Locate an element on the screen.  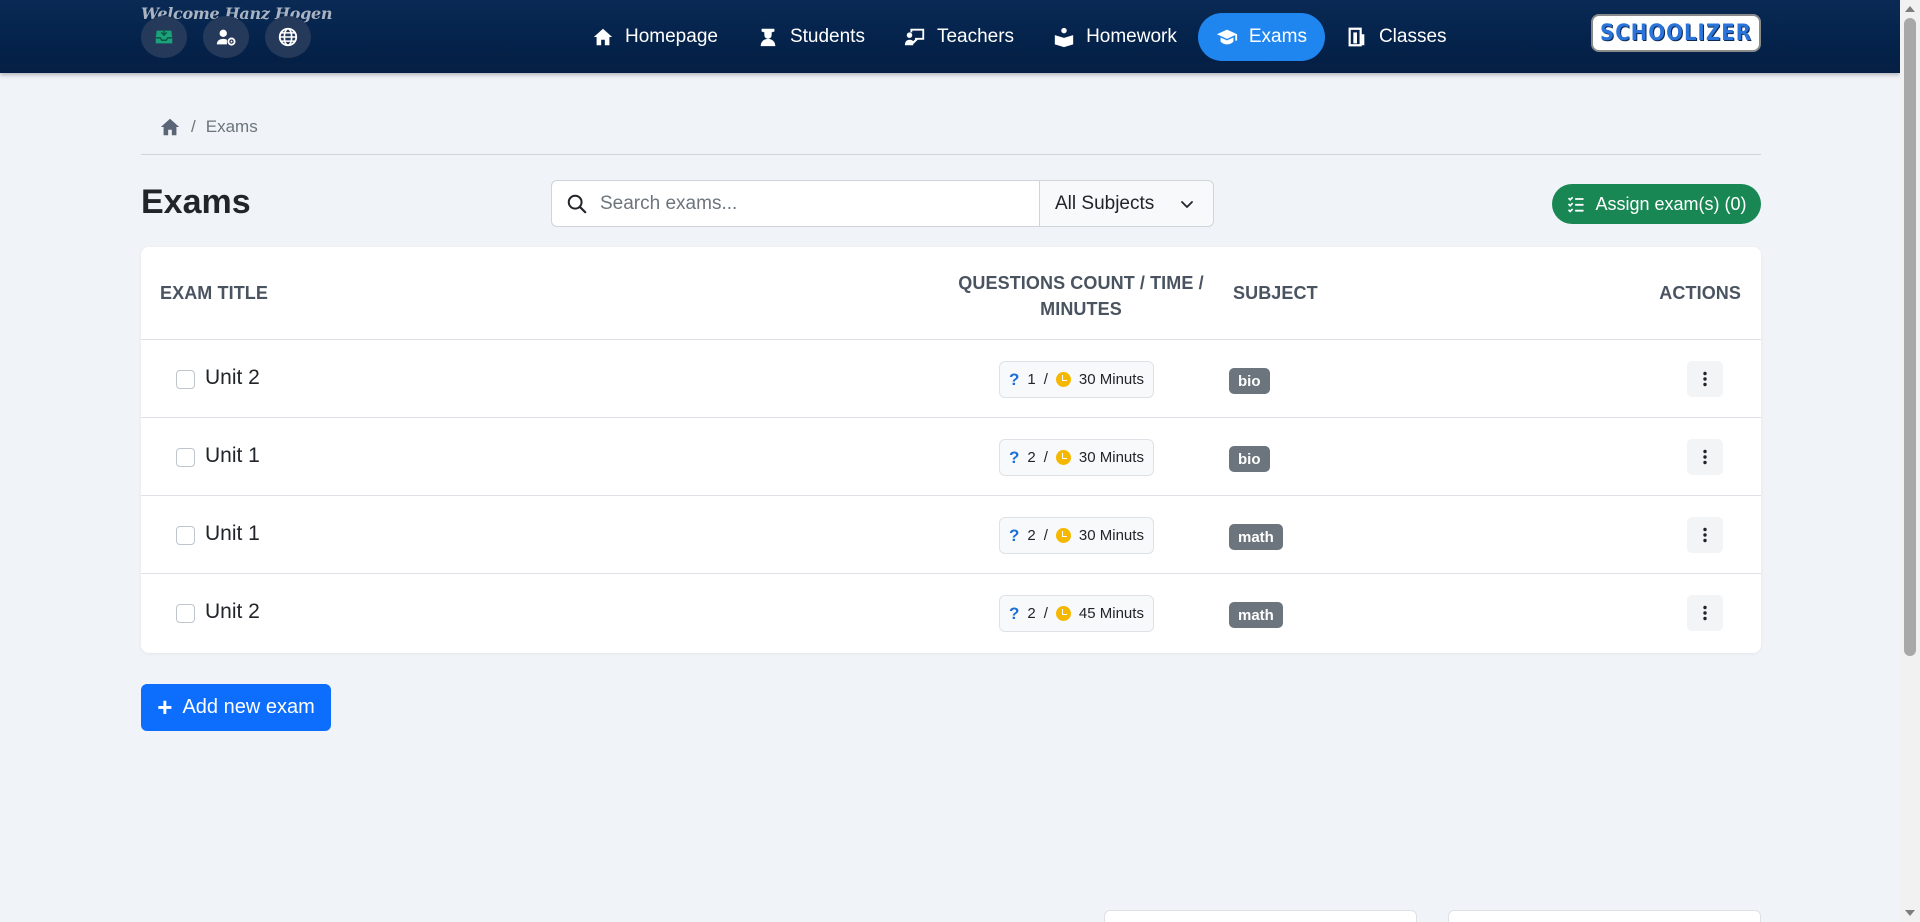
scrollbar-thumb is located at coordinates (1910, 337).